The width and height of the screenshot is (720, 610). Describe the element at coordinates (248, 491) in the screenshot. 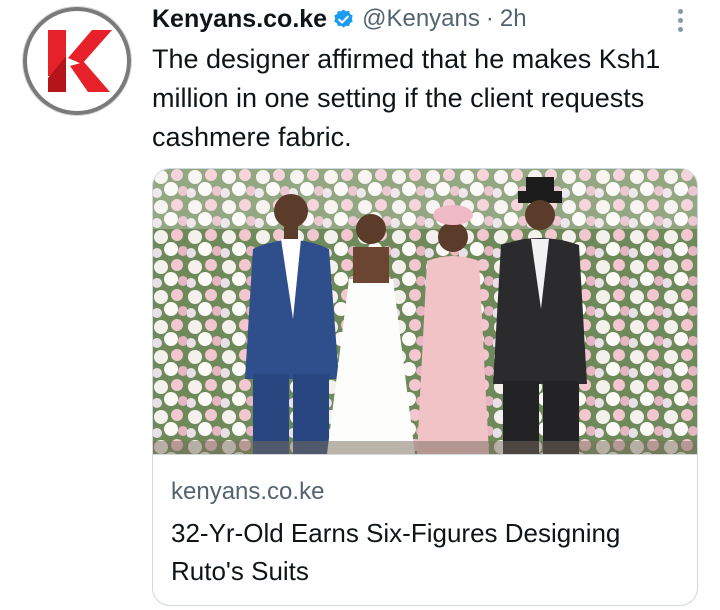

I see `card-domain: kenyans.co.ke` at that location.